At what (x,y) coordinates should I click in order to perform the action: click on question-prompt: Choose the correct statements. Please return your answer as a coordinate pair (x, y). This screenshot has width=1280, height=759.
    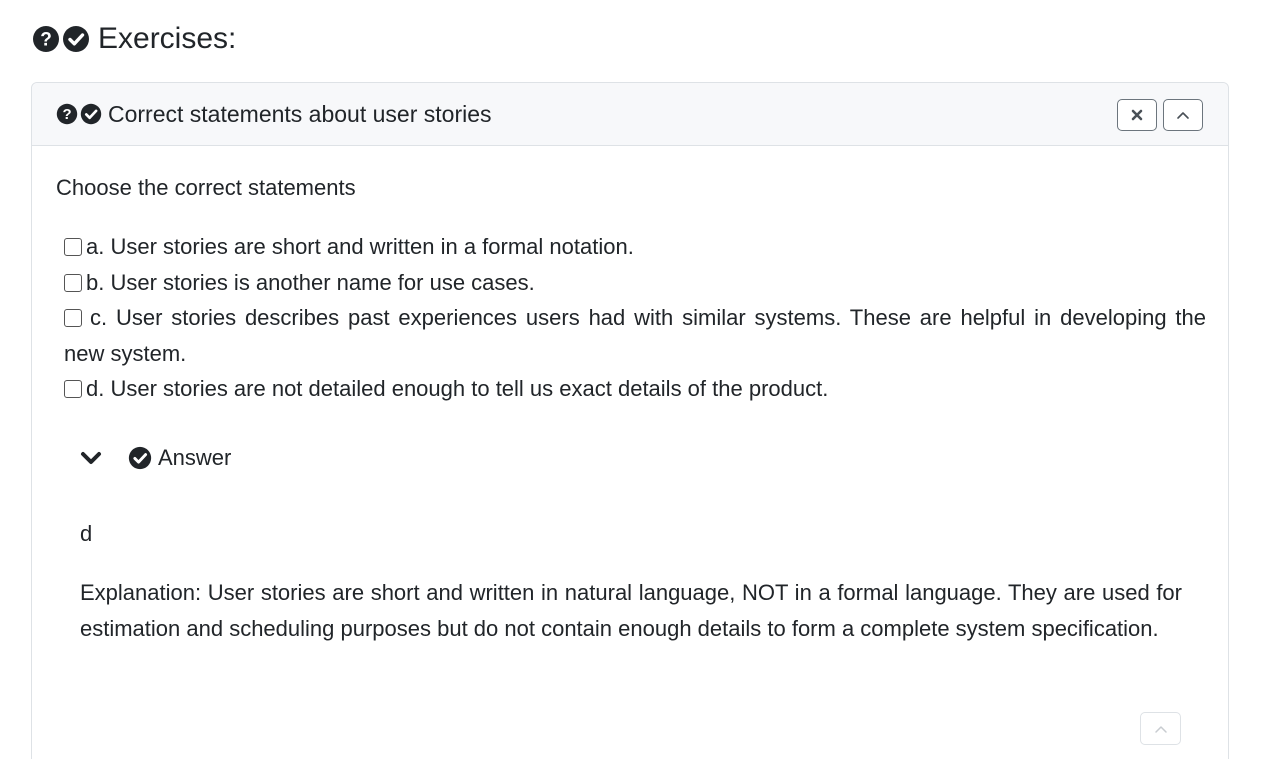
    Looking at the image, I should click on (206, 187).